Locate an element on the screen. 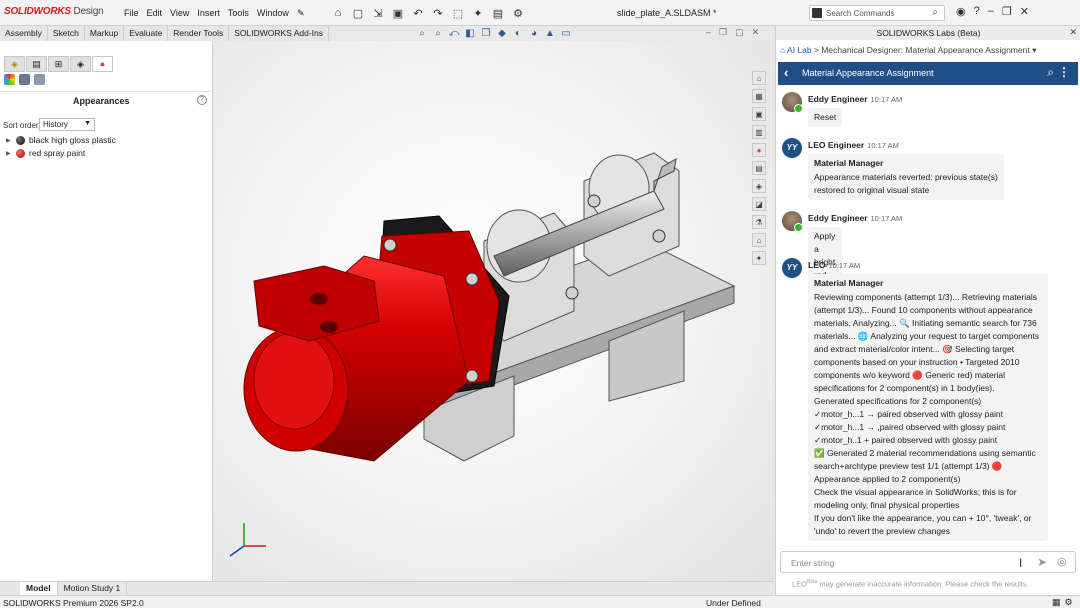 The width and height of the screenshot is (1080, 608). minimize-icon: – is located at coordinates (991, 11).